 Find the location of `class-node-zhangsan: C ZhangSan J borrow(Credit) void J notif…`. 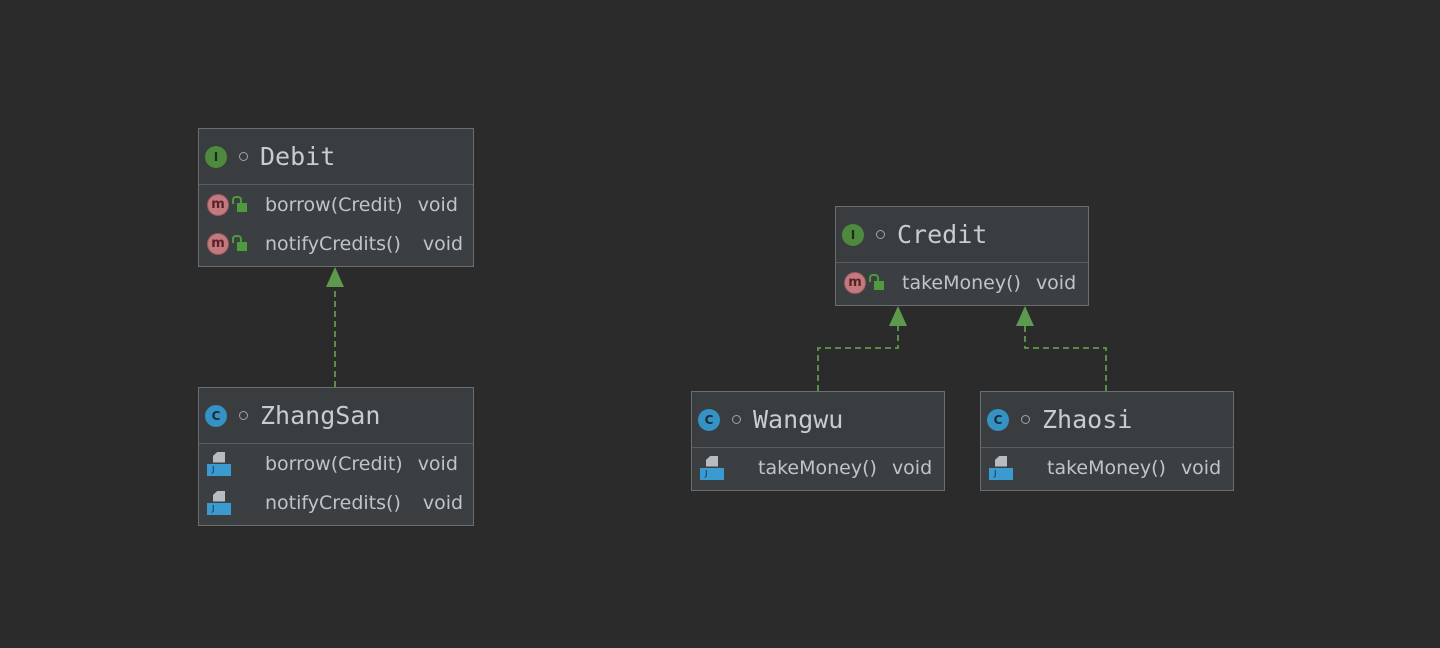

class-node-zhangsan: C ZhangSan J borrow(Credit) void J notif… is located at coordinates (336, 456).